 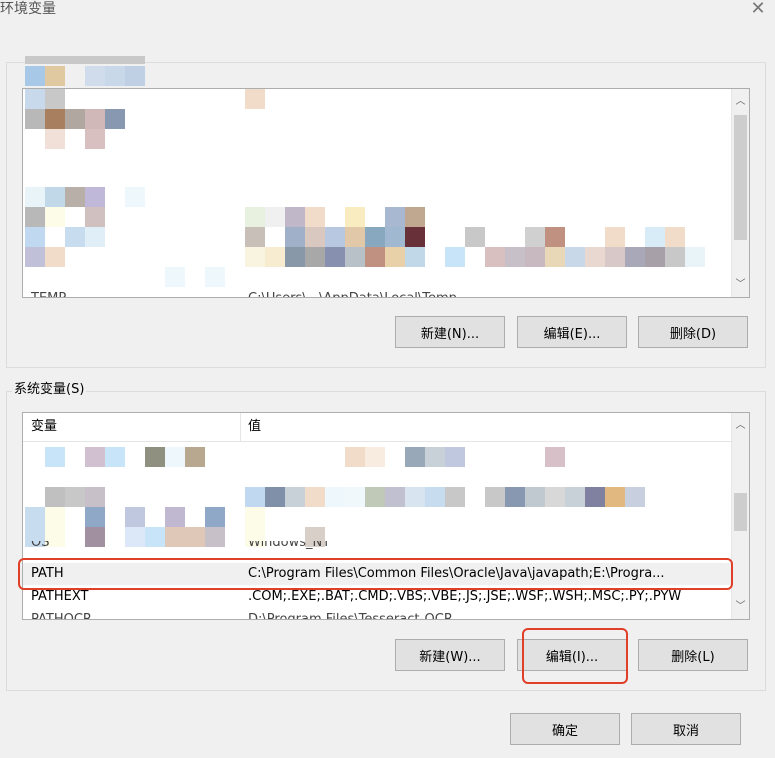 I want to click on system-delete-button: 删除(L), so click(x=693, y=655).